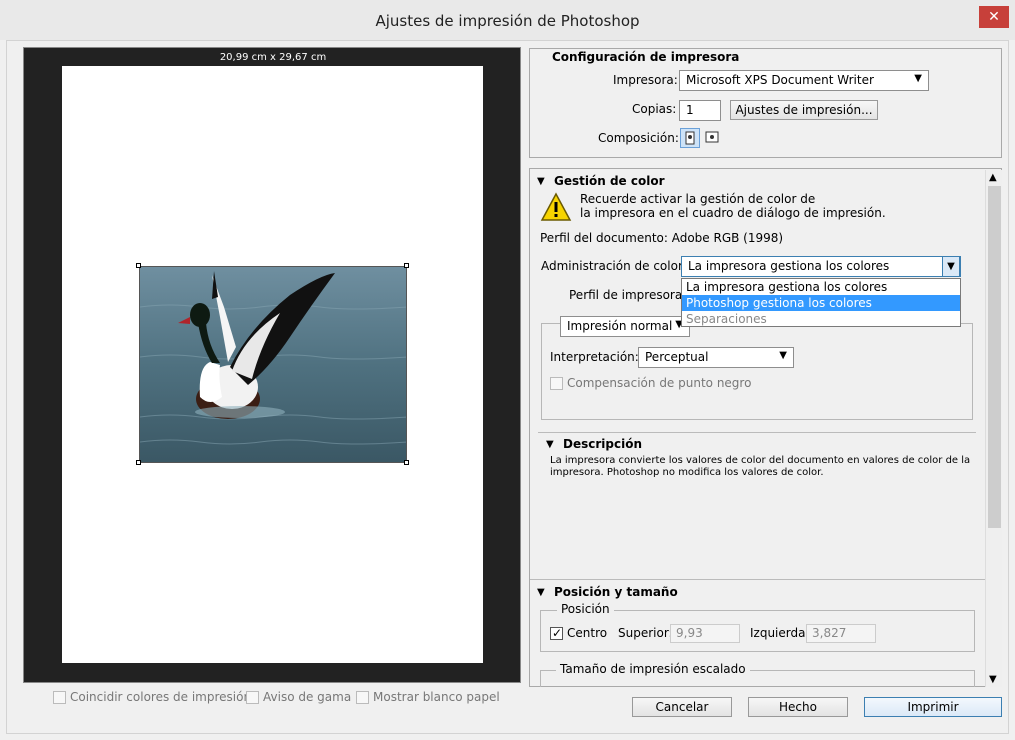 The height and width of the screenshot is (740, 1015). I want to click on top-label: Superior:, so click(645, 633).